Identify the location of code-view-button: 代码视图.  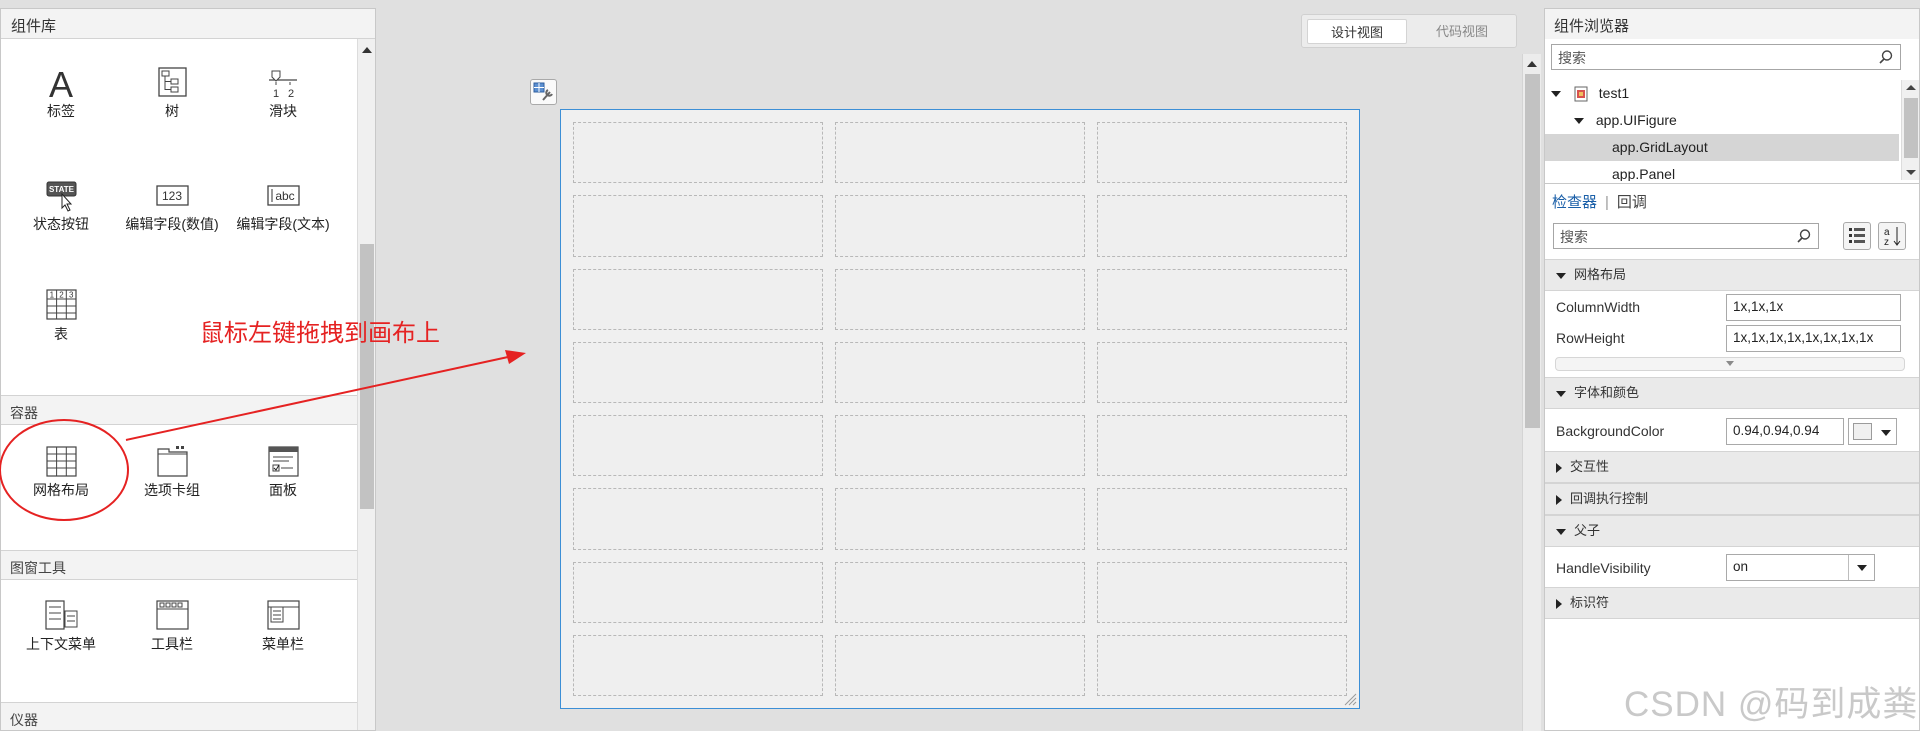
(1462, 31).